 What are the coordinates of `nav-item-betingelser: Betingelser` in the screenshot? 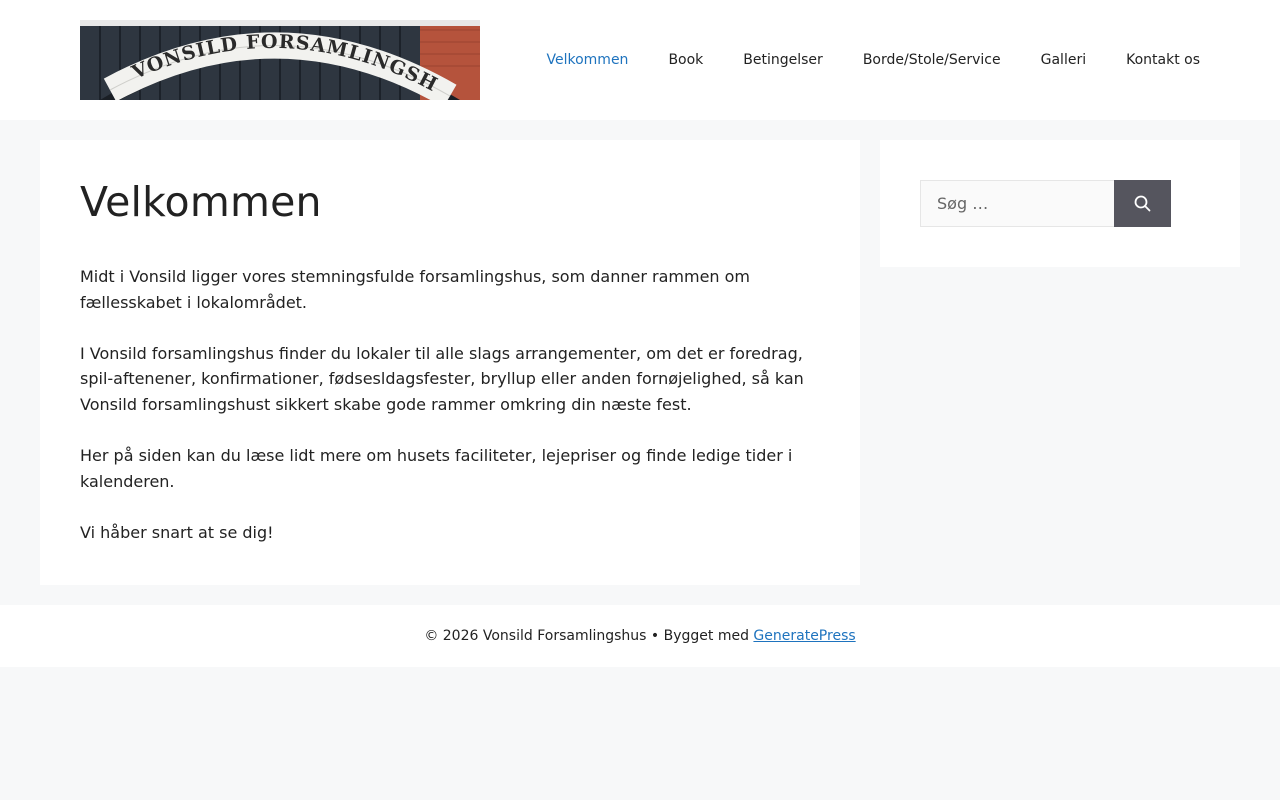 It's located at (783, 60).